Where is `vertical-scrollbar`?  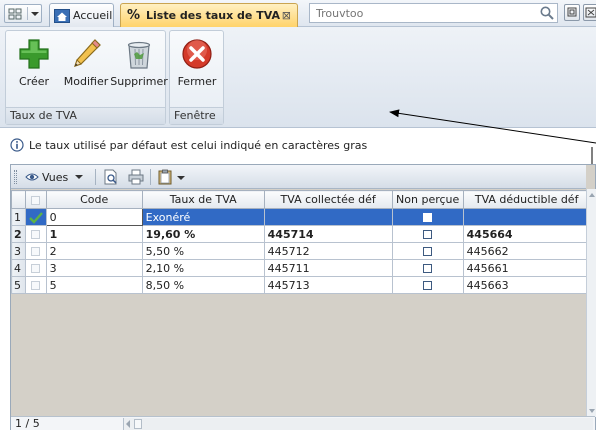
vertical-scrollbar is located at coordinates (591, 303).